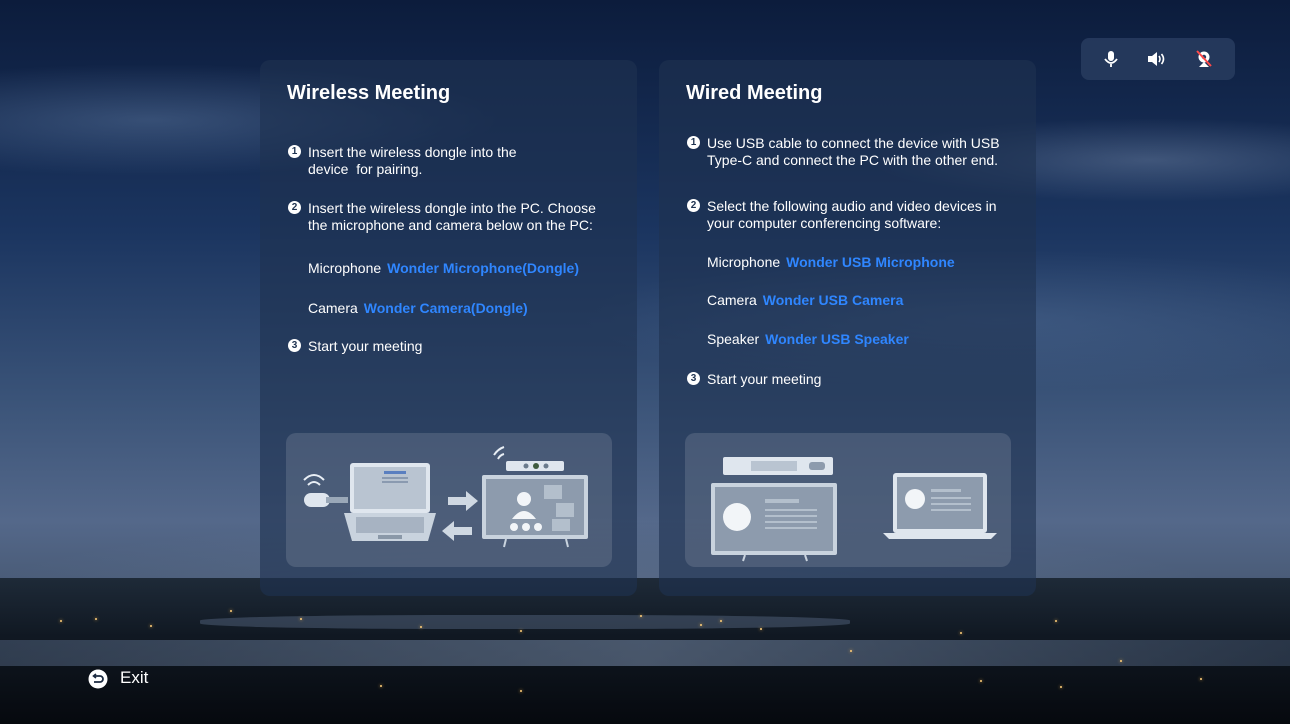 The width and height of the screenshot is (1290, 724). I want to click on wireless-microphone-row: Microphone Wonder Microphone(Dongle), so click(443, 268).